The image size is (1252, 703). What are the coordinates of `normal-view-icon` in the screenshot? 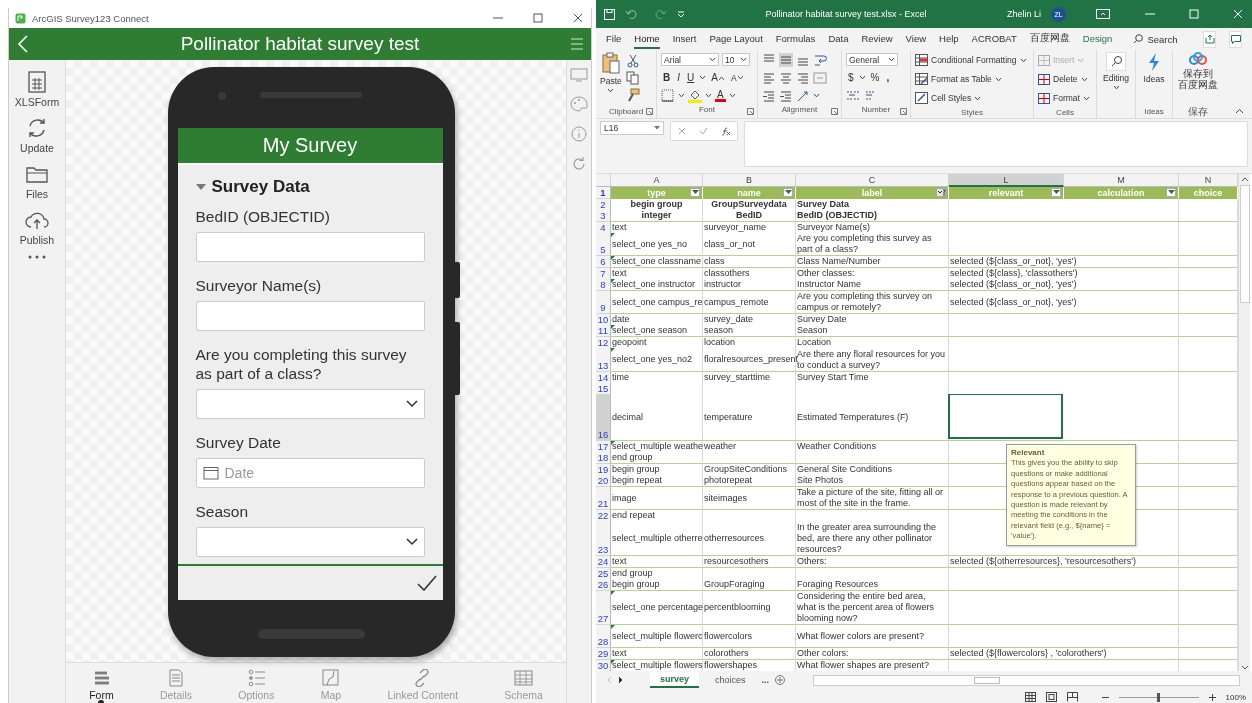 It's located at (1030, 697).